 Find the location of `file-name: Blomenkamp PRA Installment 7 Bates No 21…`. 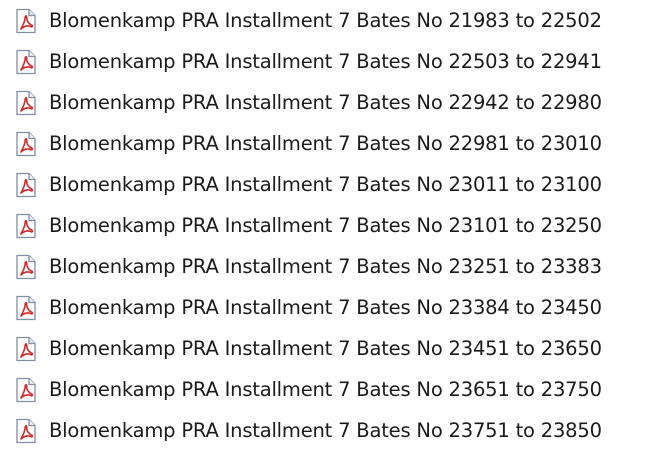

file-name: Blomenkamp PRA Installment 7 Bates No 21… is located at coordinates (325, 20).